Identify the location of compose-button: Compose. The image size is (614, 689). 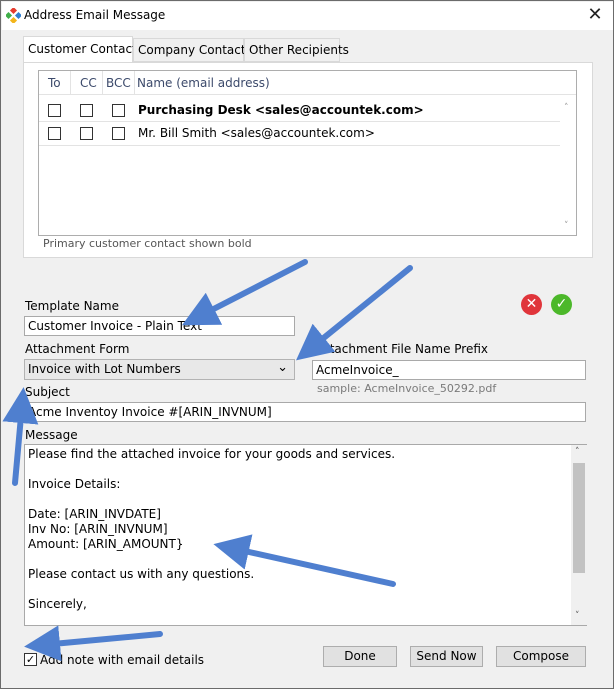
(541, 656).